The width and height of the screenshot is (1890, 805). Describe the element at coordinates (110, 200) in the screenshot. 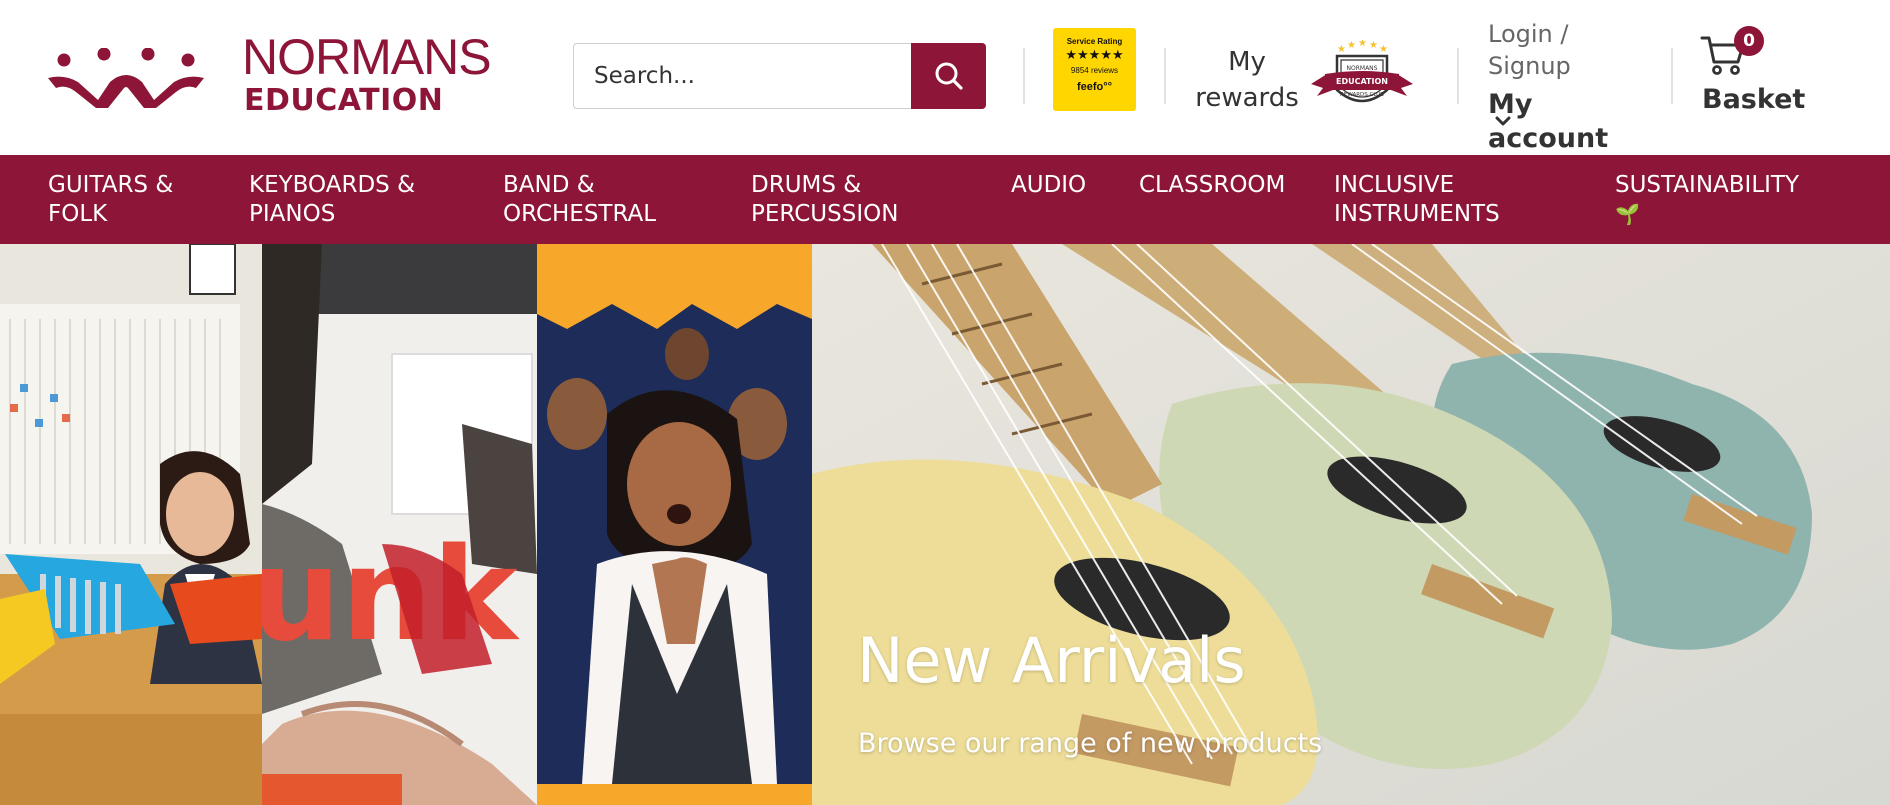

I see `nav-item-guitars-folk: GUITARS & FOLK` at that location.